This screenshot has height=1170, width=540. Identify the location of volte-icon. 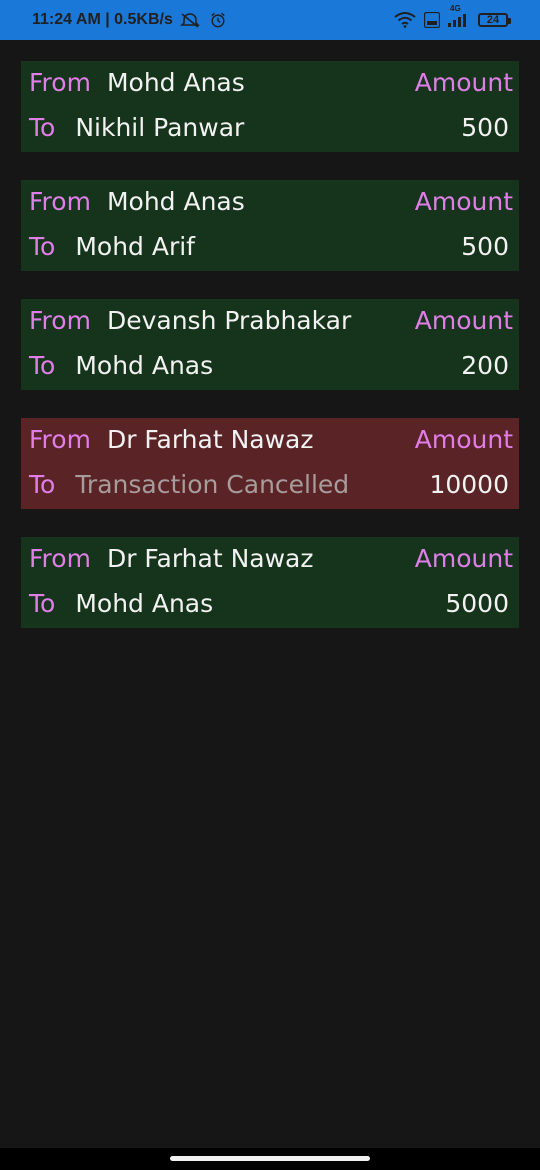
(432, 20).